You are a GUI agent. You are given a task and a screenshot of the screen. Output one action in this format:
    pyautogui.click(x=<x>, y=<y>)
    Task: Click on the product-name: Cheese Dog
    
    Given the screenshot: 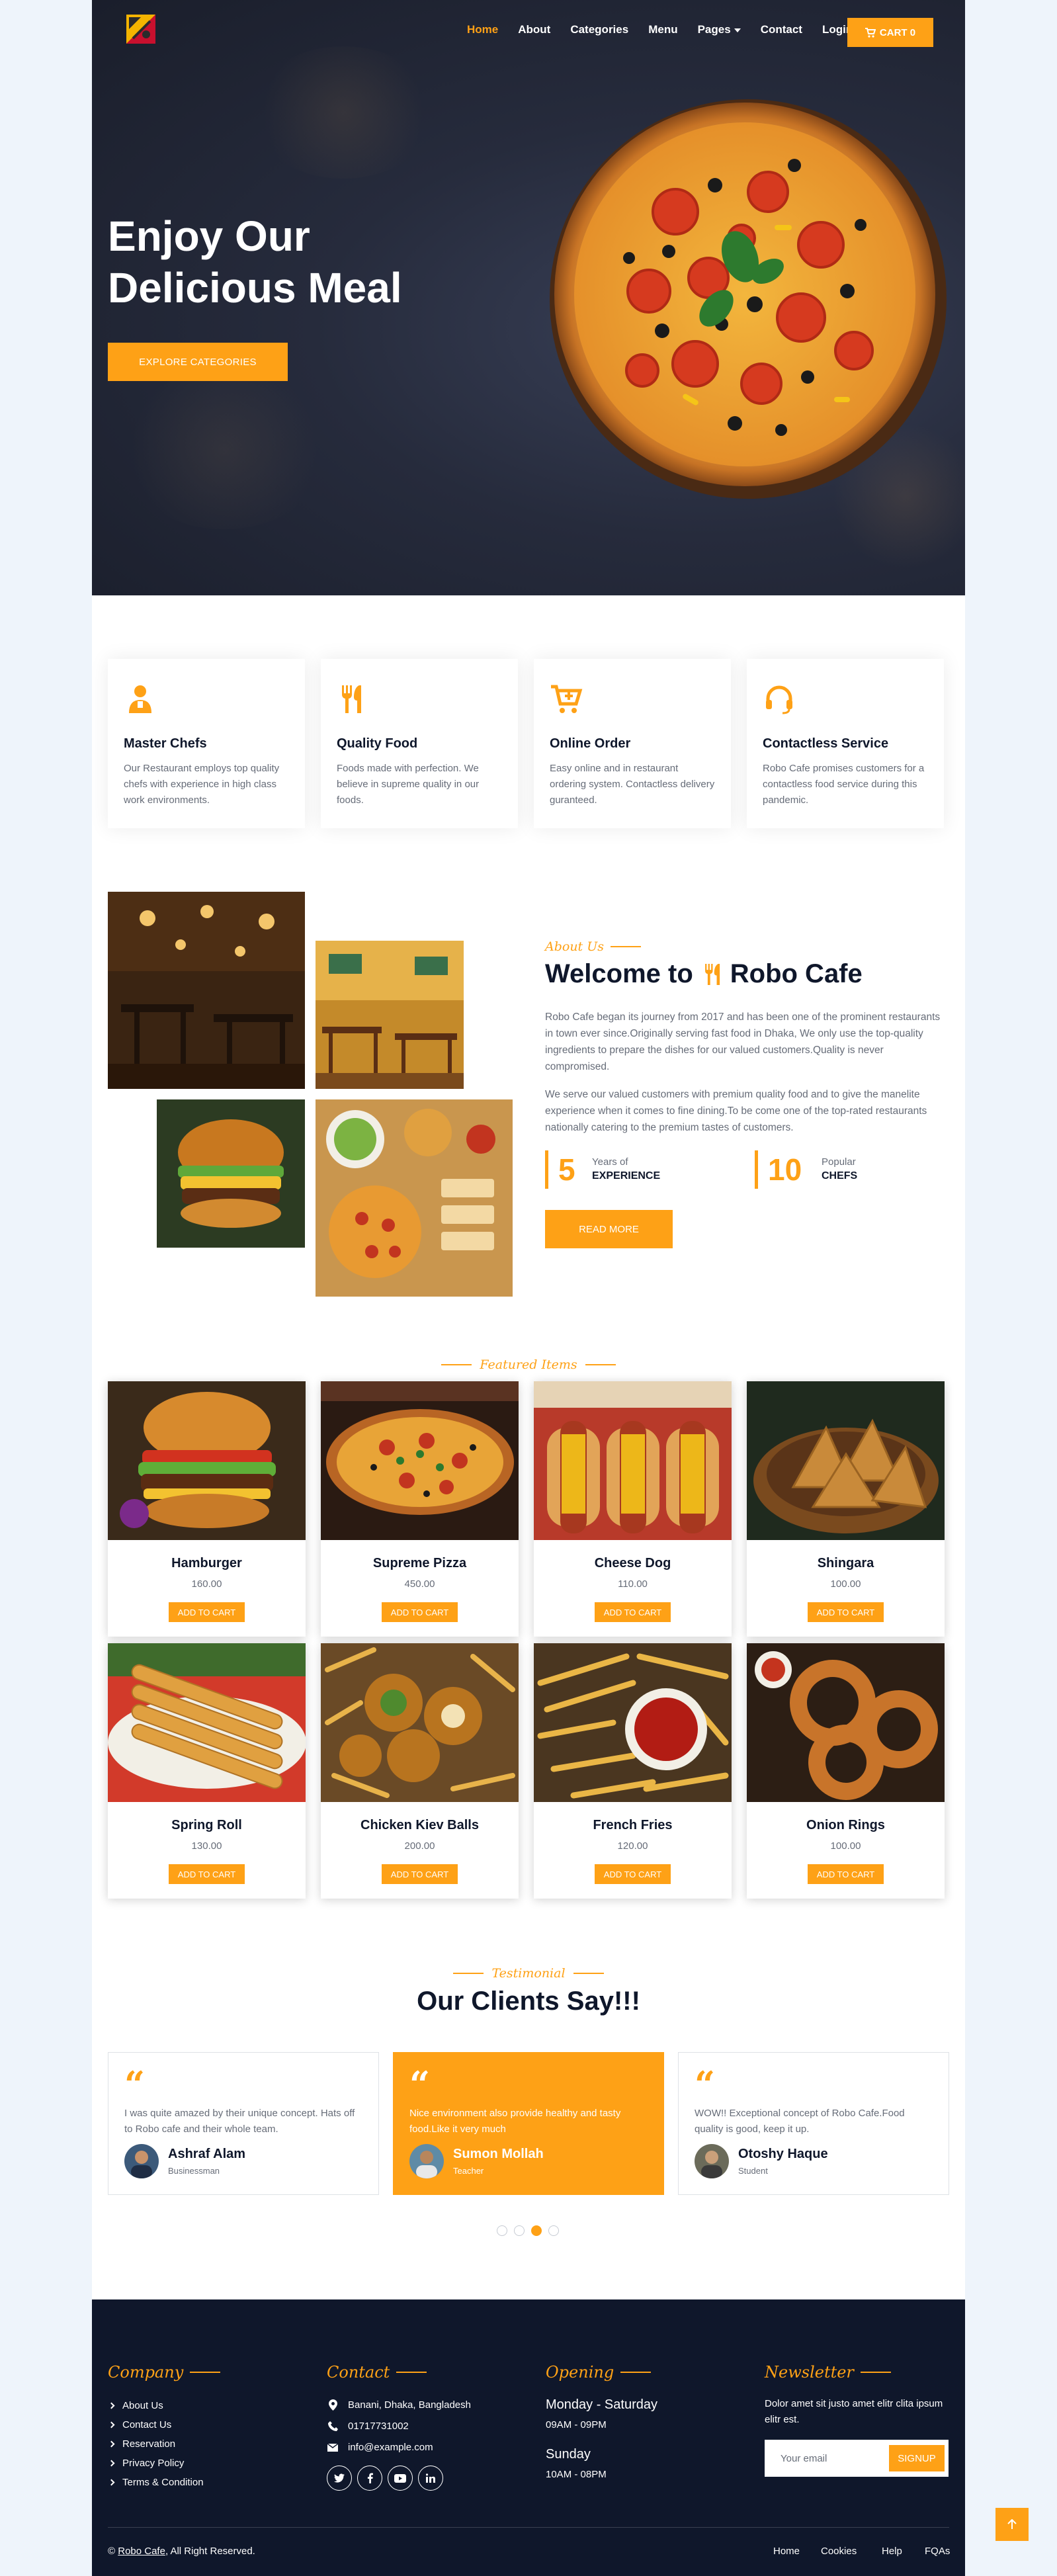 What is the action you would take?
    pyautogui.click(x=633, y=1563)
    